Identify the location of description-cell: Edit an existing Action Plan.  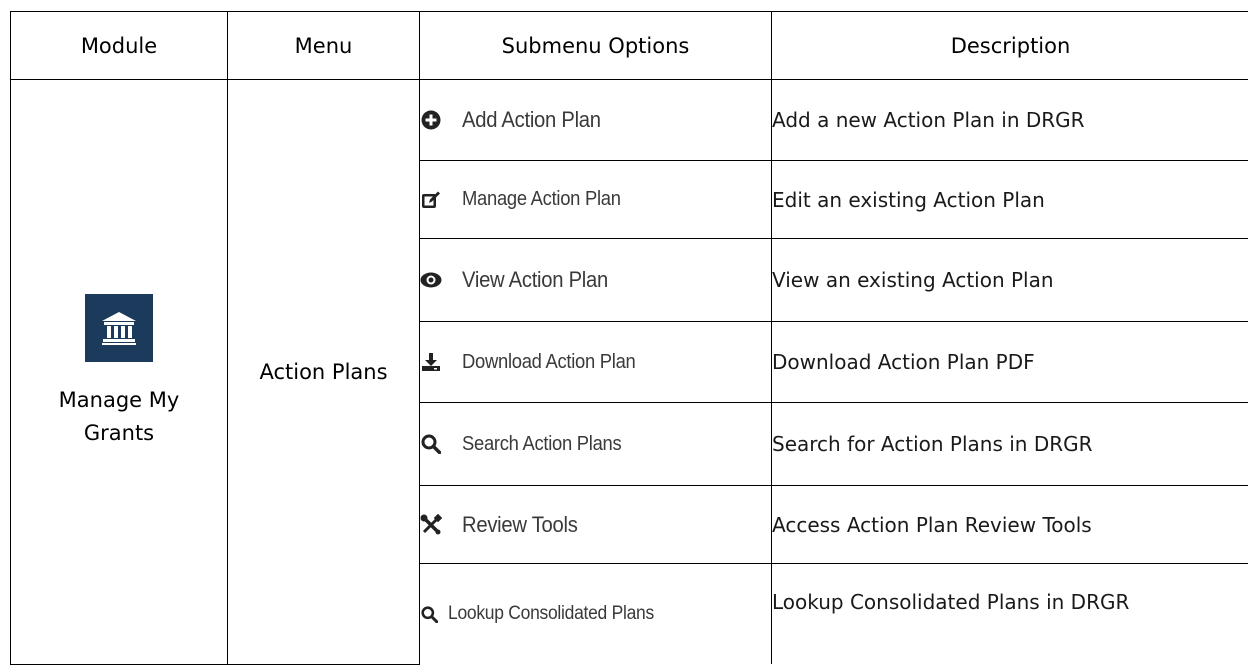
(1010, 200).